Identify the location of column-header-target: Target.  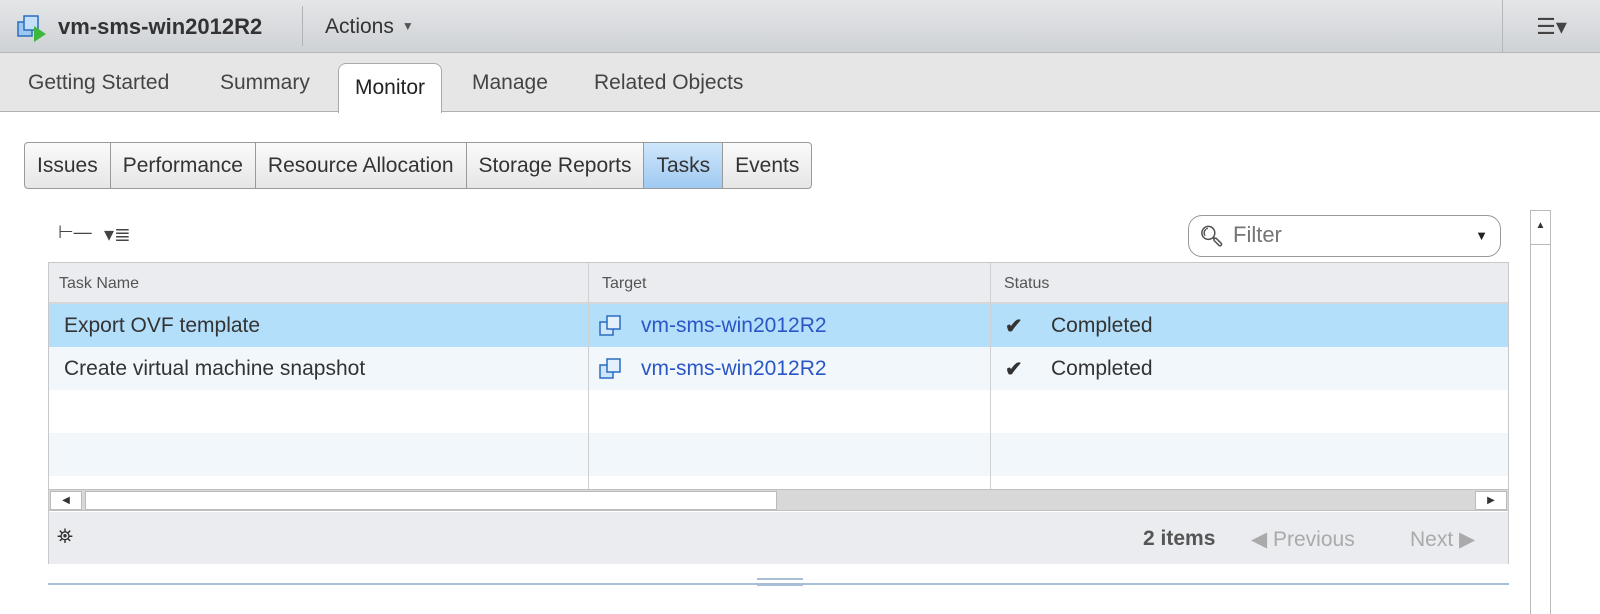
(624, 284).